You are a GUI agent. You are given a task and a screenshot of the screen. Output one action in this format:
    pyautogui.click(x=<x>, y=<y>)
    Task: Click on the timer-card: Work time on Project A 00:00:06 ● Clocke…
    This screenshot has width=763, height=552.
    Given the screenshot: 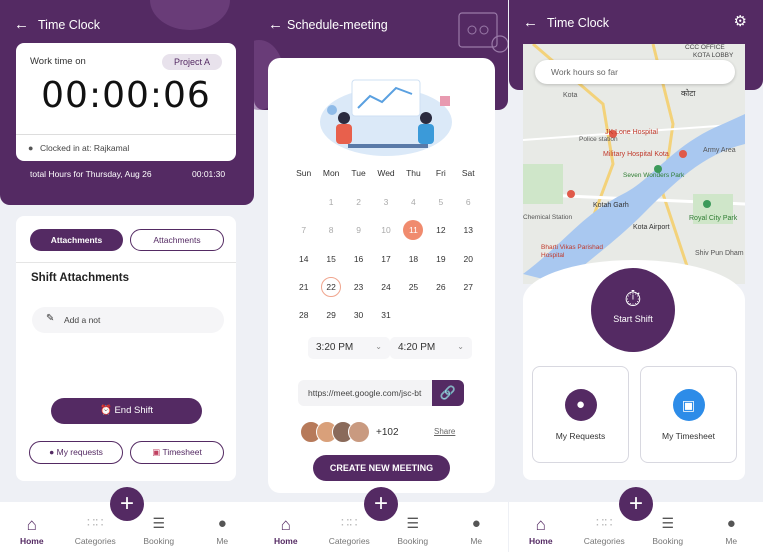 What is the action you would take?
    pyautogui.click(x=126, y=102)
    